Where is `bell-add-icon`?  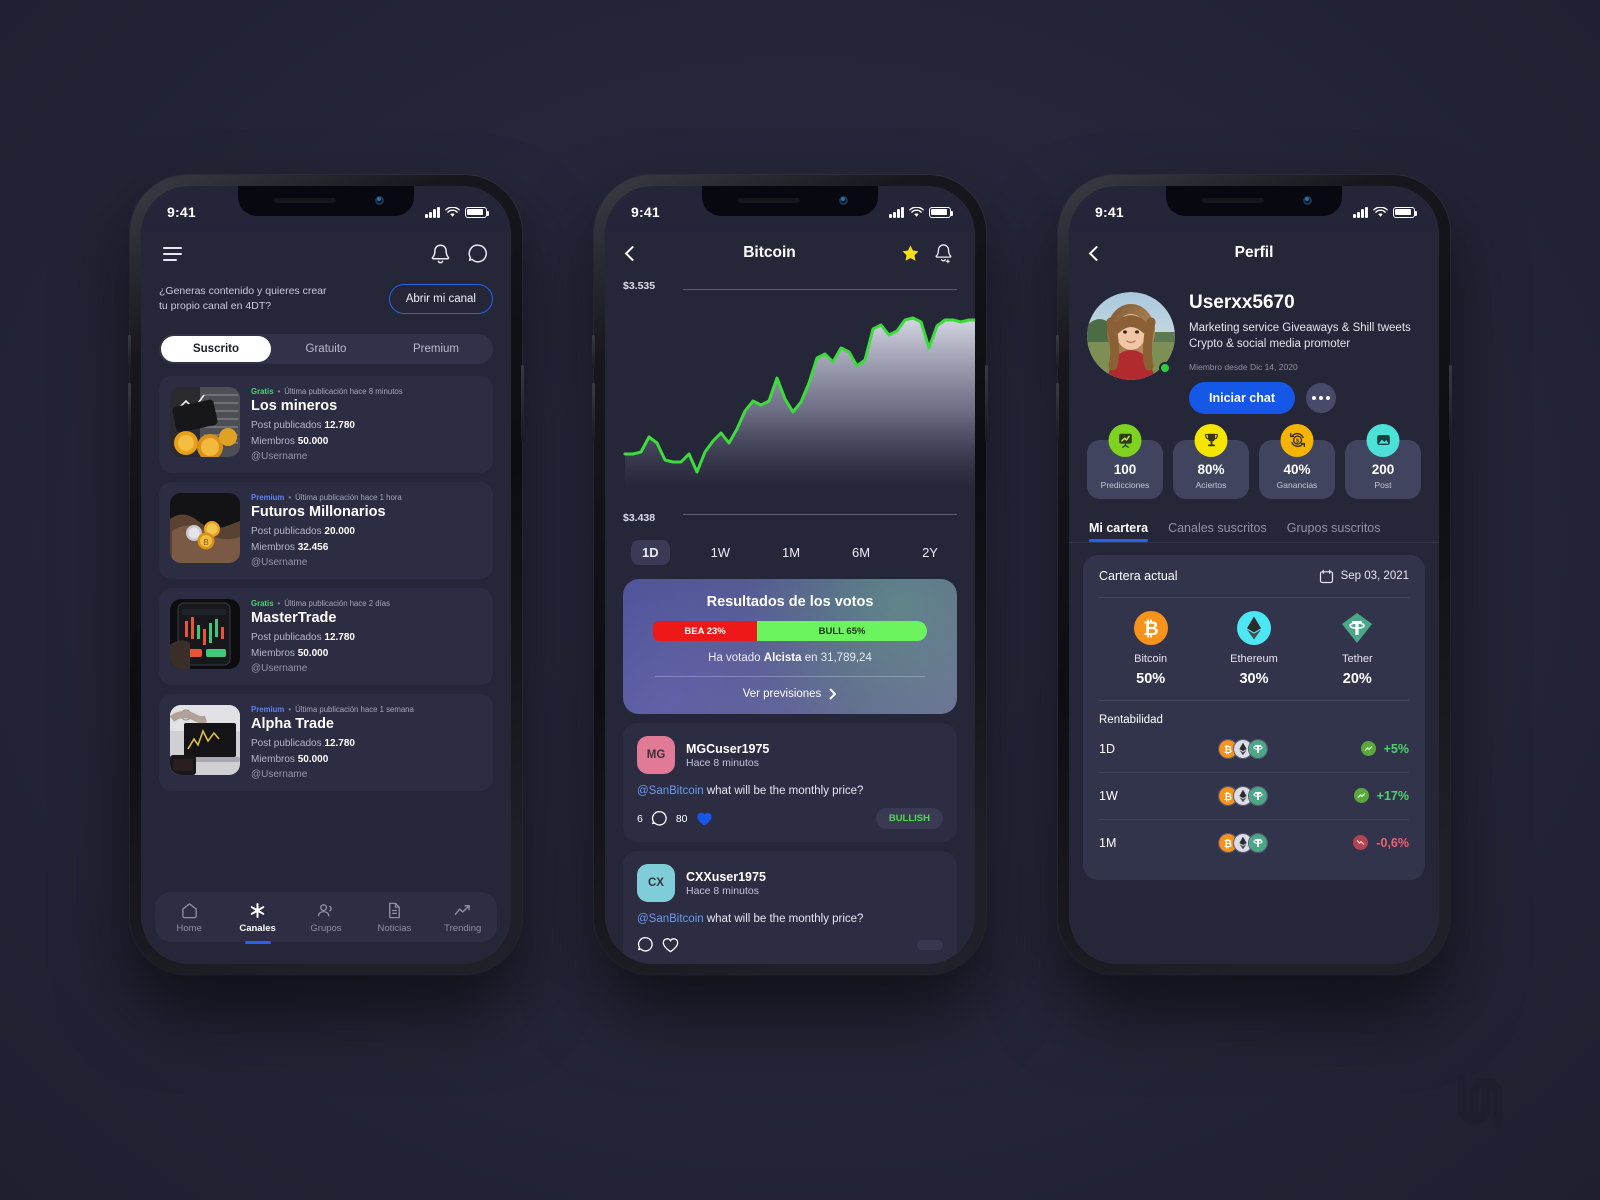 bell-add-icon is located at coordinates (943, 253).